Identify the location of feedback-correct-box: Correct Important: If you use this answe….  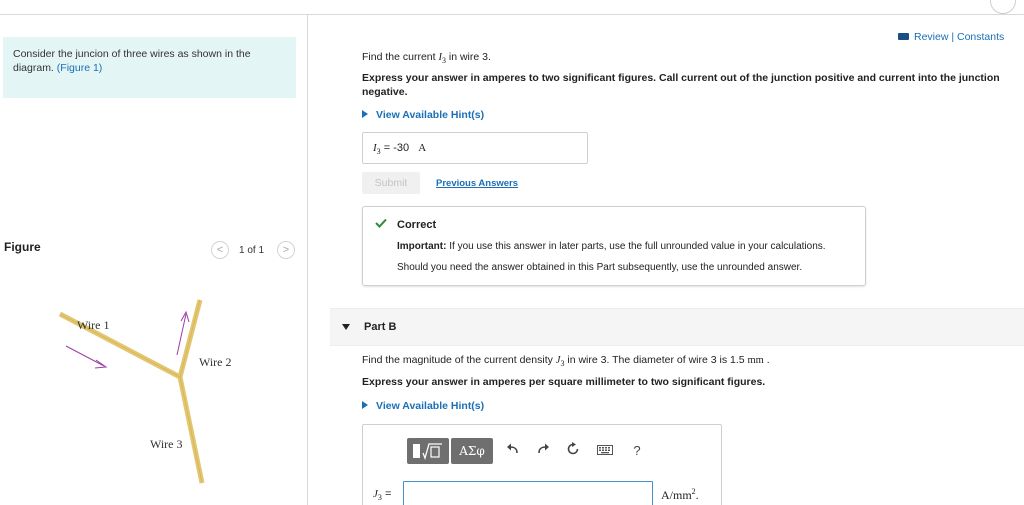
(614, 246).